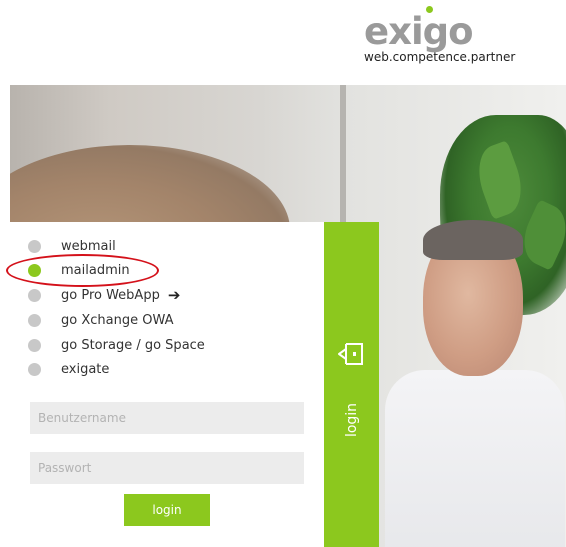  What do you see at coordinates (352, 420) in the screenshot?
I see `side-login-label: login` at bounding box center [352, 420].